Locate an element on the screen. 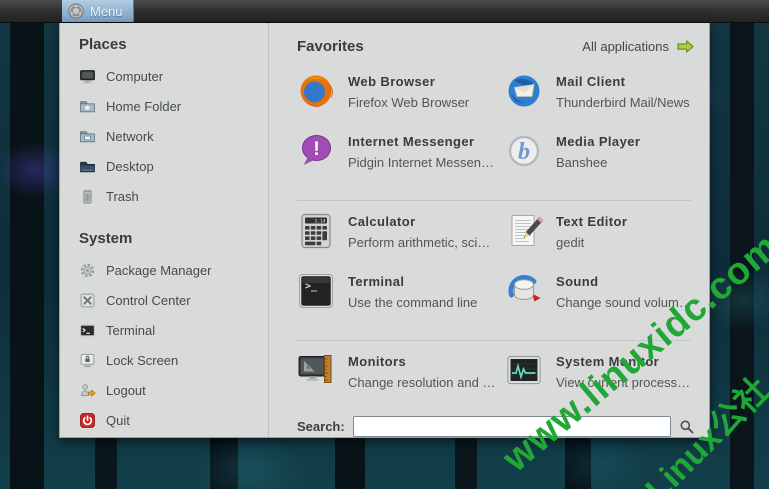 Image resolution: width=769 pixels, height=489 pixels. svg-text: 3.14 is located at coordinates (319, 221).